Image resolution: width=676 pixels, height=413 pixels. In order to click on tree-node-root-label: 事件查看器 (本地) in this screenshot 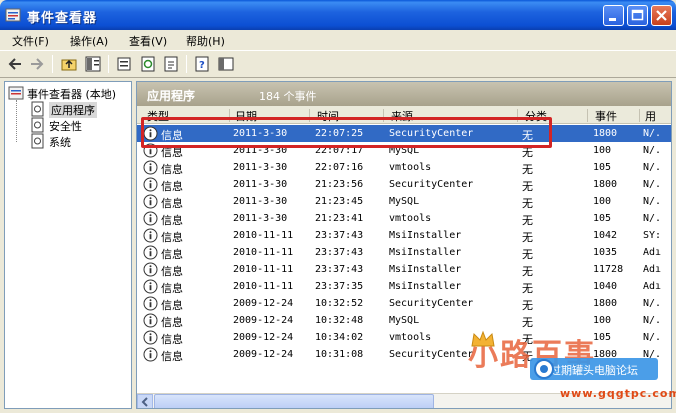, I will do `click(72, 94)`.